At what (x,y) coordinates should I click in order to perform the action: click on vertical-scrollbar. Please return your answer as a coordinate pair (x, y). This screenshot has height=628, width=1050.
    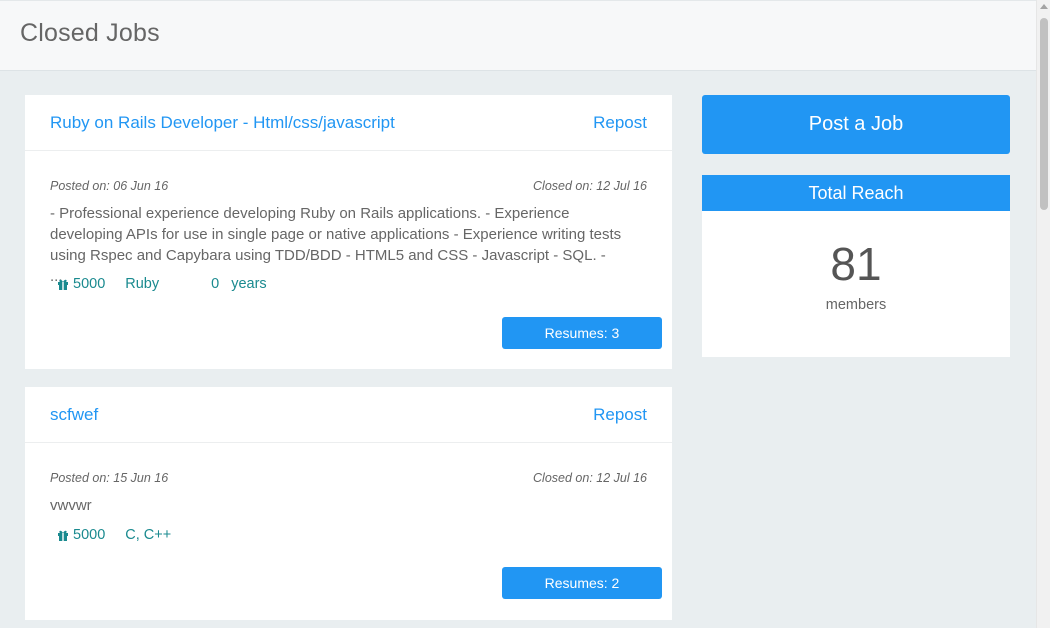
    Looking at the image, I should click on (1043, 314).